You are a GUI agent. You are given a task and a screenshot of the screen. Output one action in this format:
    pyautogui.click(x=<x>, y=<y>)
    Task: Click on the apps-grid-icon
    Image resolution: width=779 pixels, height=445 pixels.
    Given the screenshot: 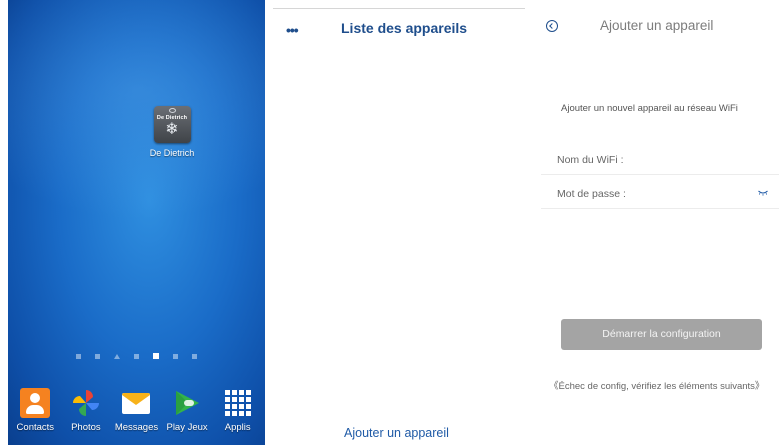 What is the action you would take?
    pyautogui.click(x=238, y=403)
    